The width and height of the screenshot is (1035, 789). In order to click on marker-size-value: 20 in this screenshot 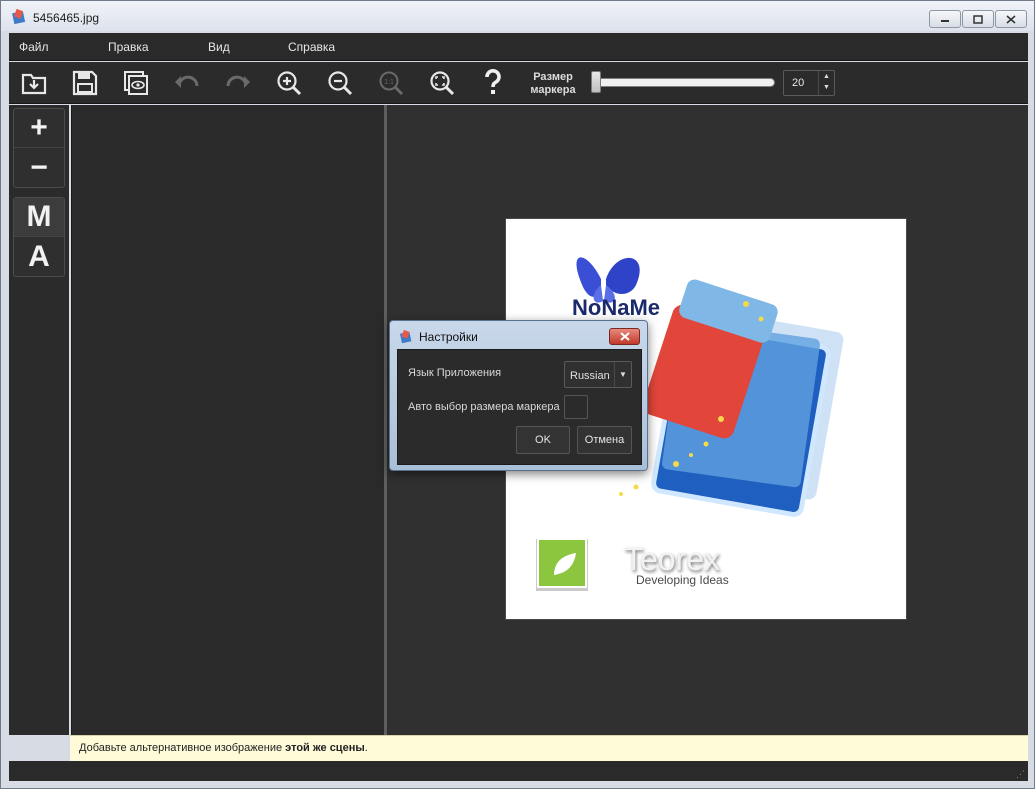, I will do `click(798, 83)`.